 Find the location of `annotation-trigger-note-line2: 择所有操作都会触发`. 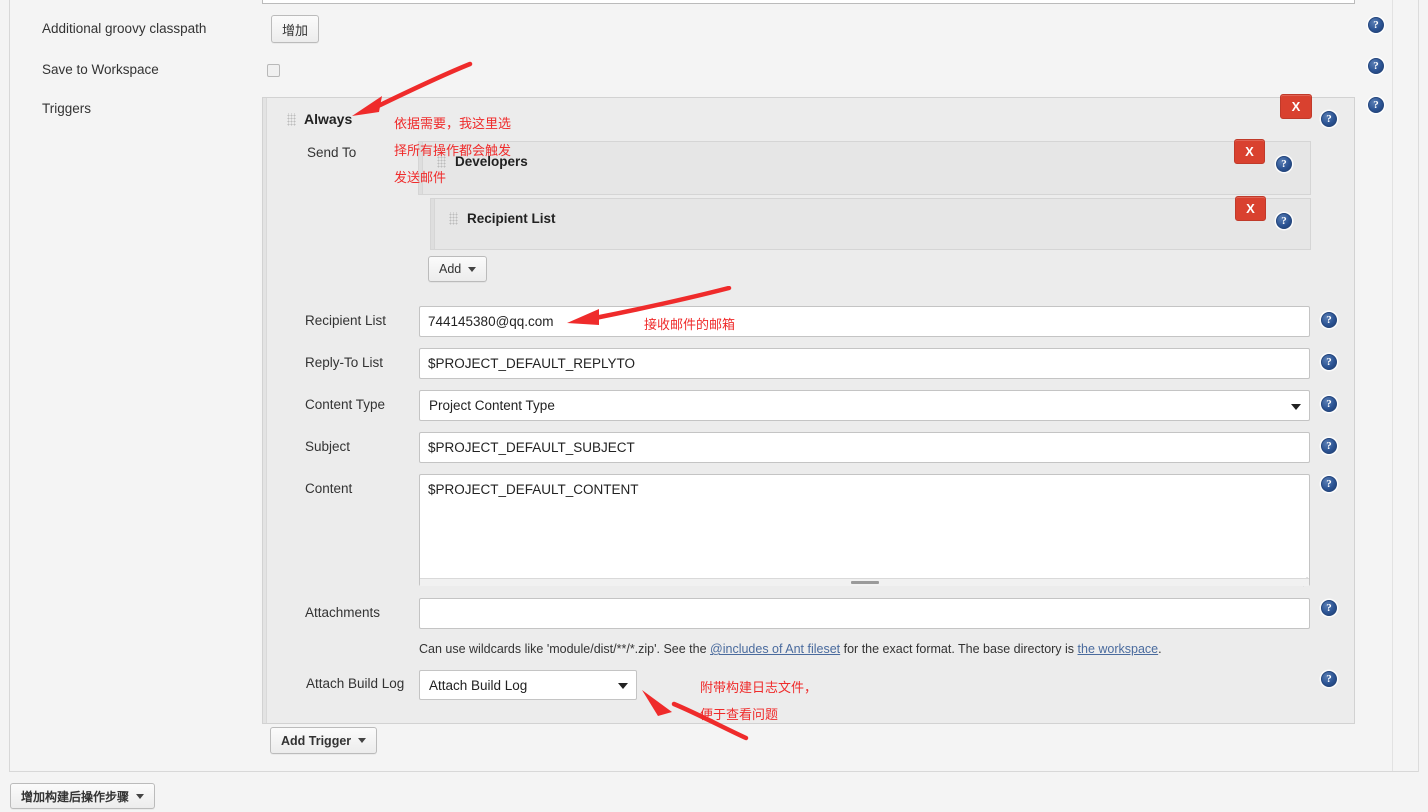

annotation-trigger-note-line2: 择所有操作都会触发 is located at coordinates (453, 151).